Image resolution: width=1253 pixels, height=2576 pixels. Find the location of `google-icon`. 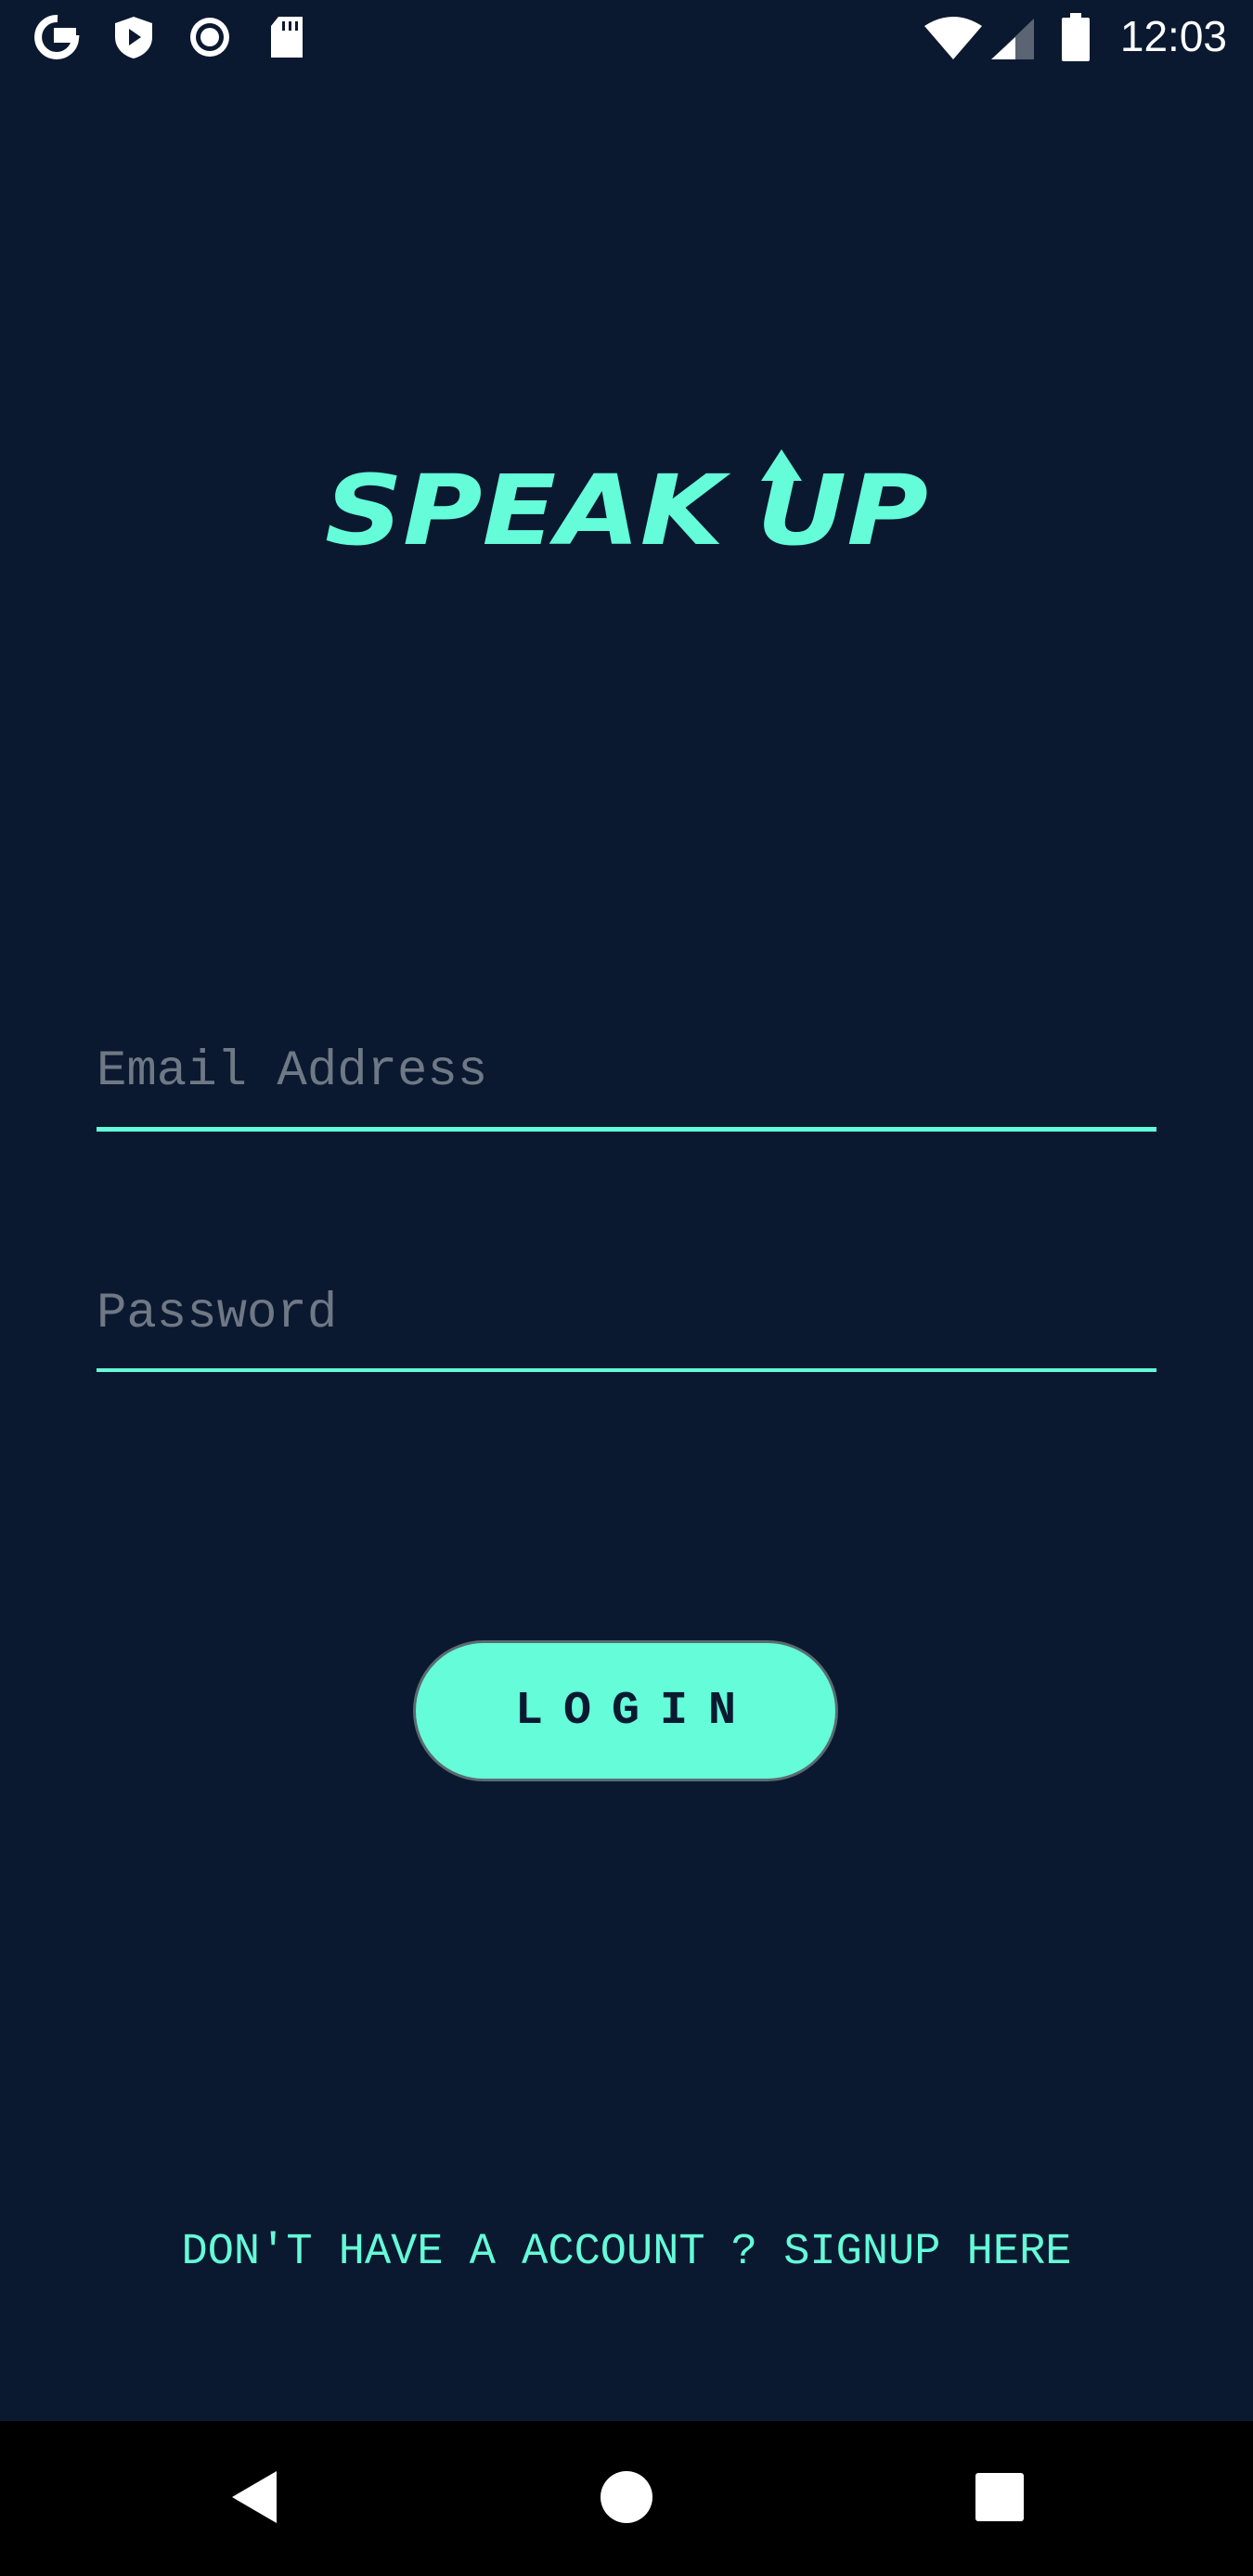

google-icon is located at coordinates (57, 39).